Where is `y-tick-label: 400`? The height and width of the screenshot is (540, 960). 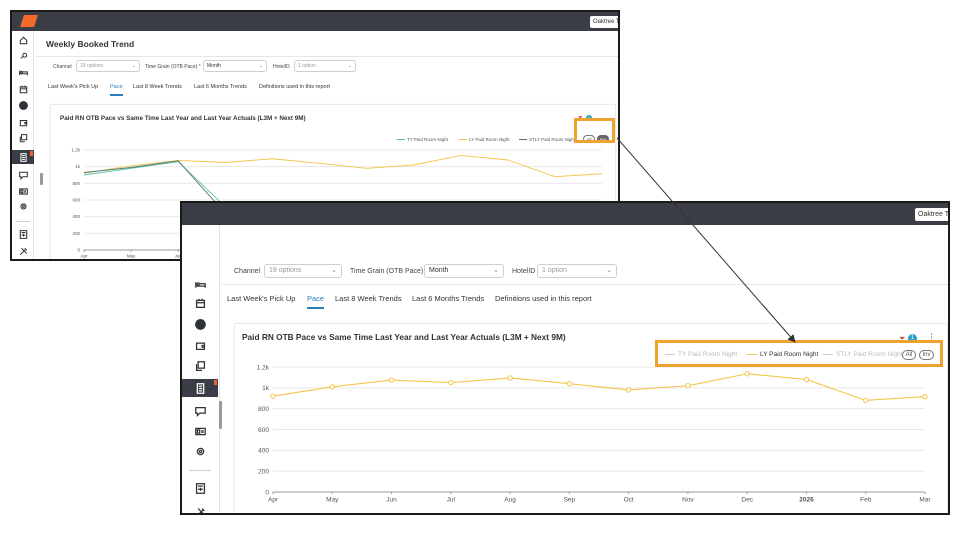 y-tick-label: 400 is located at coordinates (76, 216).